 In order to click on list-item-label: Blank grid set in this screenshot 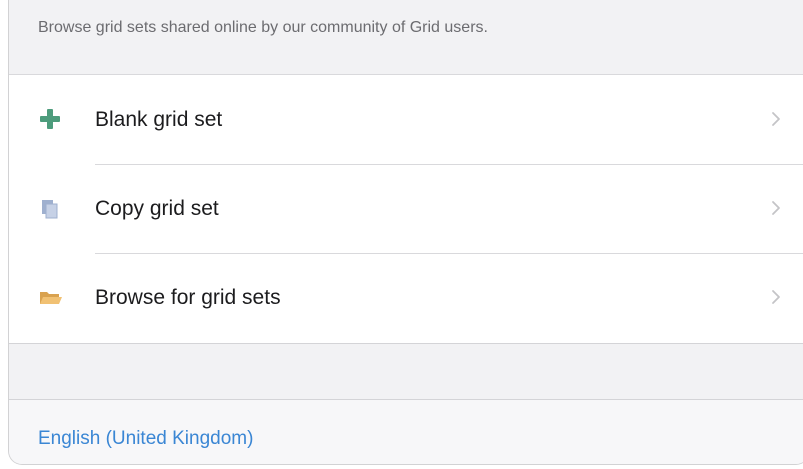, I will do `click(159, 119)`.